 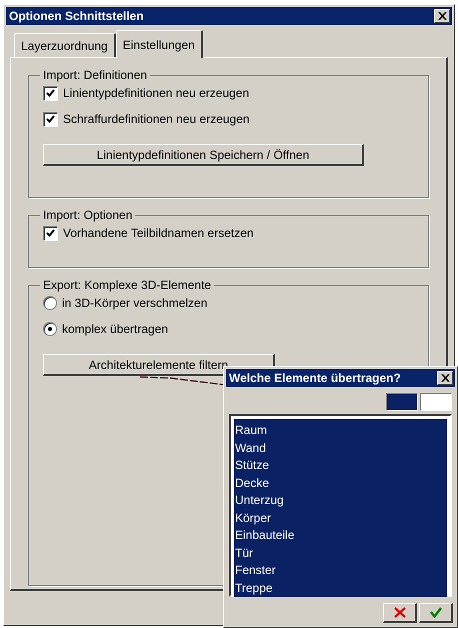 What do you see at coordinates (156, 119) in the screenshot?
I see `checkbox-label: Schraffurdefinitionen neu erzeugen` at bounding box center [156, 119].